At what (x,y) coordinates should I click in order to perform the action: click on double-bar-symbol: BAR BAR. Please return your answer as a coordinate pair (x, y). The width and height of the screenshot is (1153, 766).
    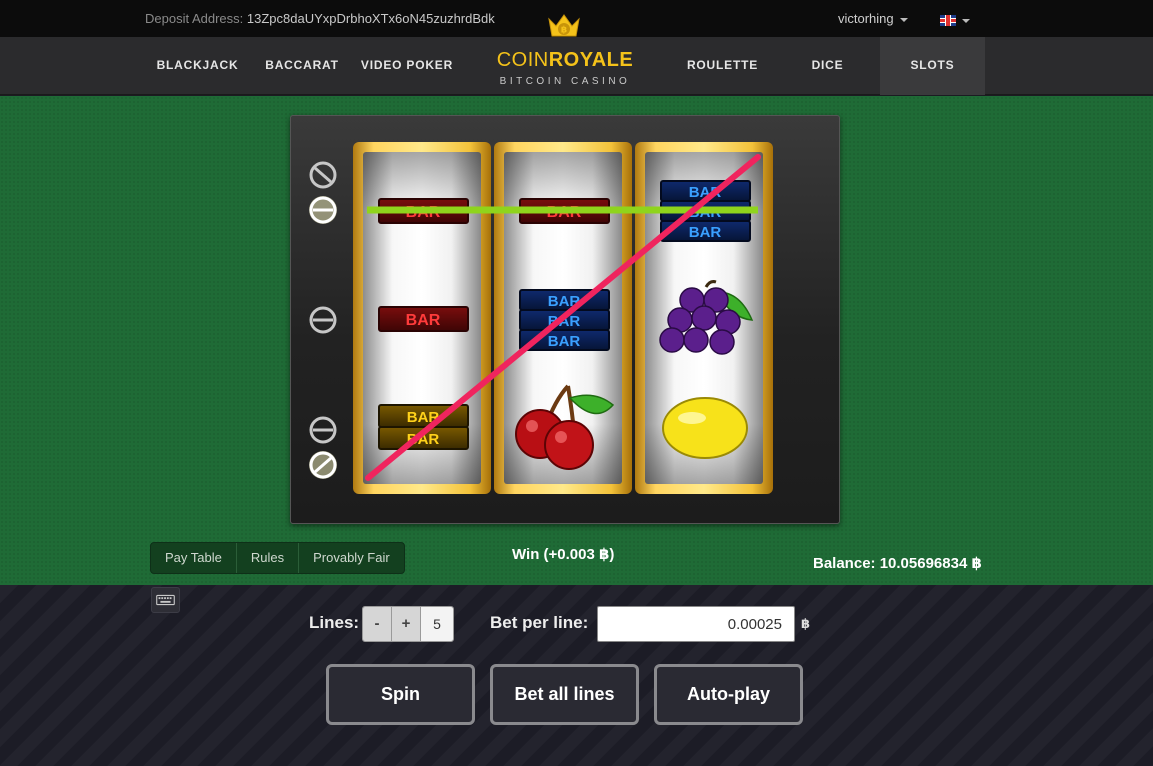
    Looking at the image, I should click on (423, 427).